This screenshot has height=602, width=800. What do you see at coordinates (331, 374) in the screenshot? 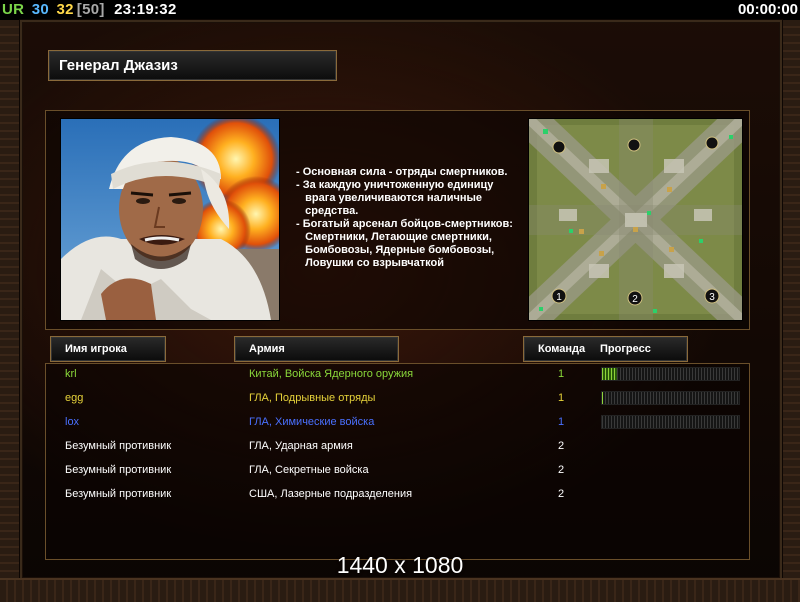
I see `player-army: Китай, Войска Ядерного оружия` at bounding box center [331, 374].